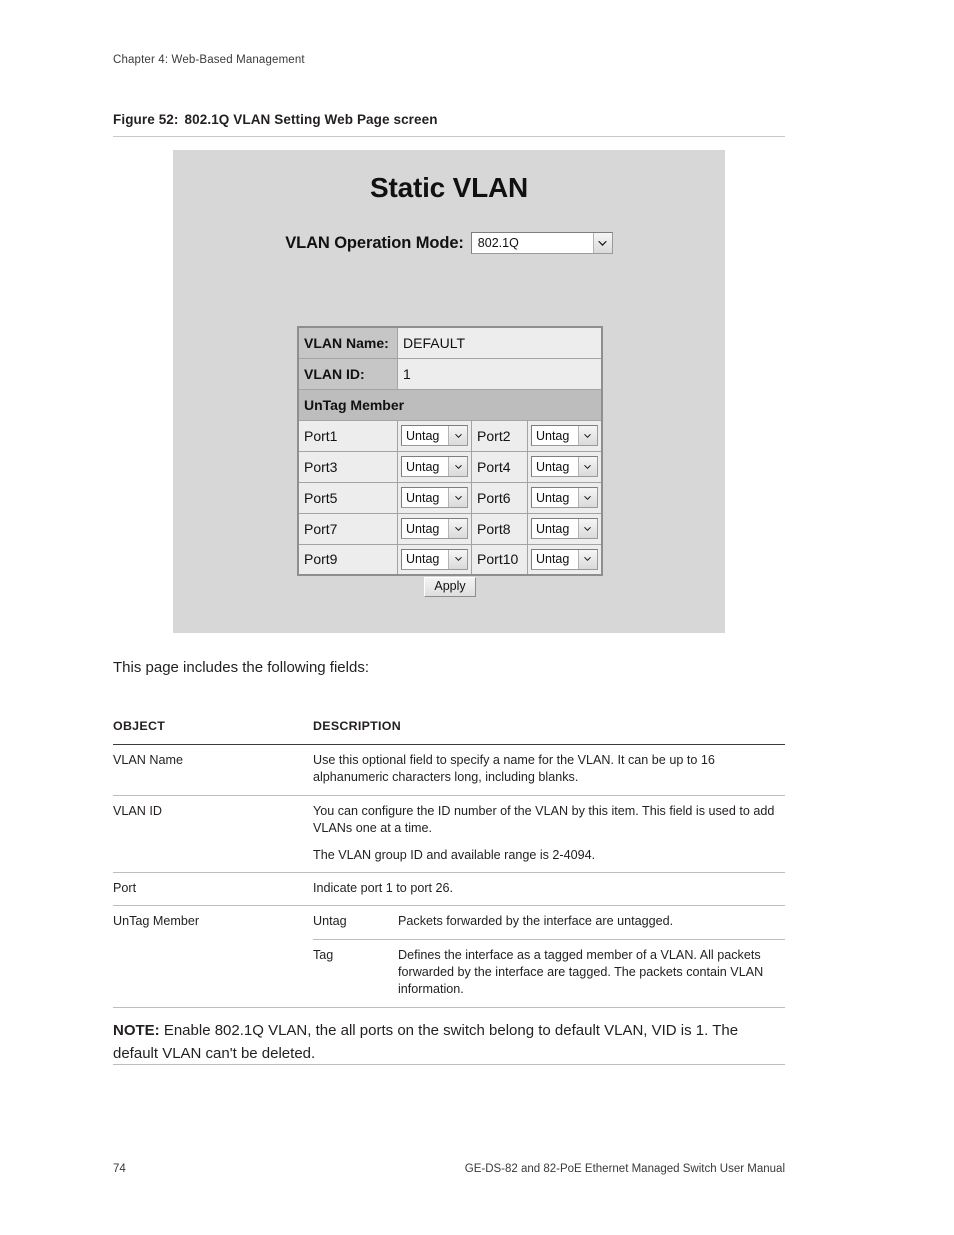 This screenshot has width=954, height=1235. I want to click on port-label-left: Port3, so click(348, 466).